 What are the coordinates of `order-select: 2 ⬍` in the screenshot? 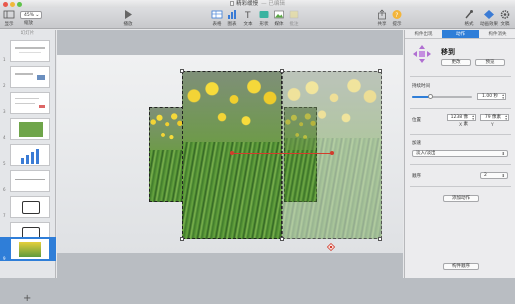 It's located at (494, 175).